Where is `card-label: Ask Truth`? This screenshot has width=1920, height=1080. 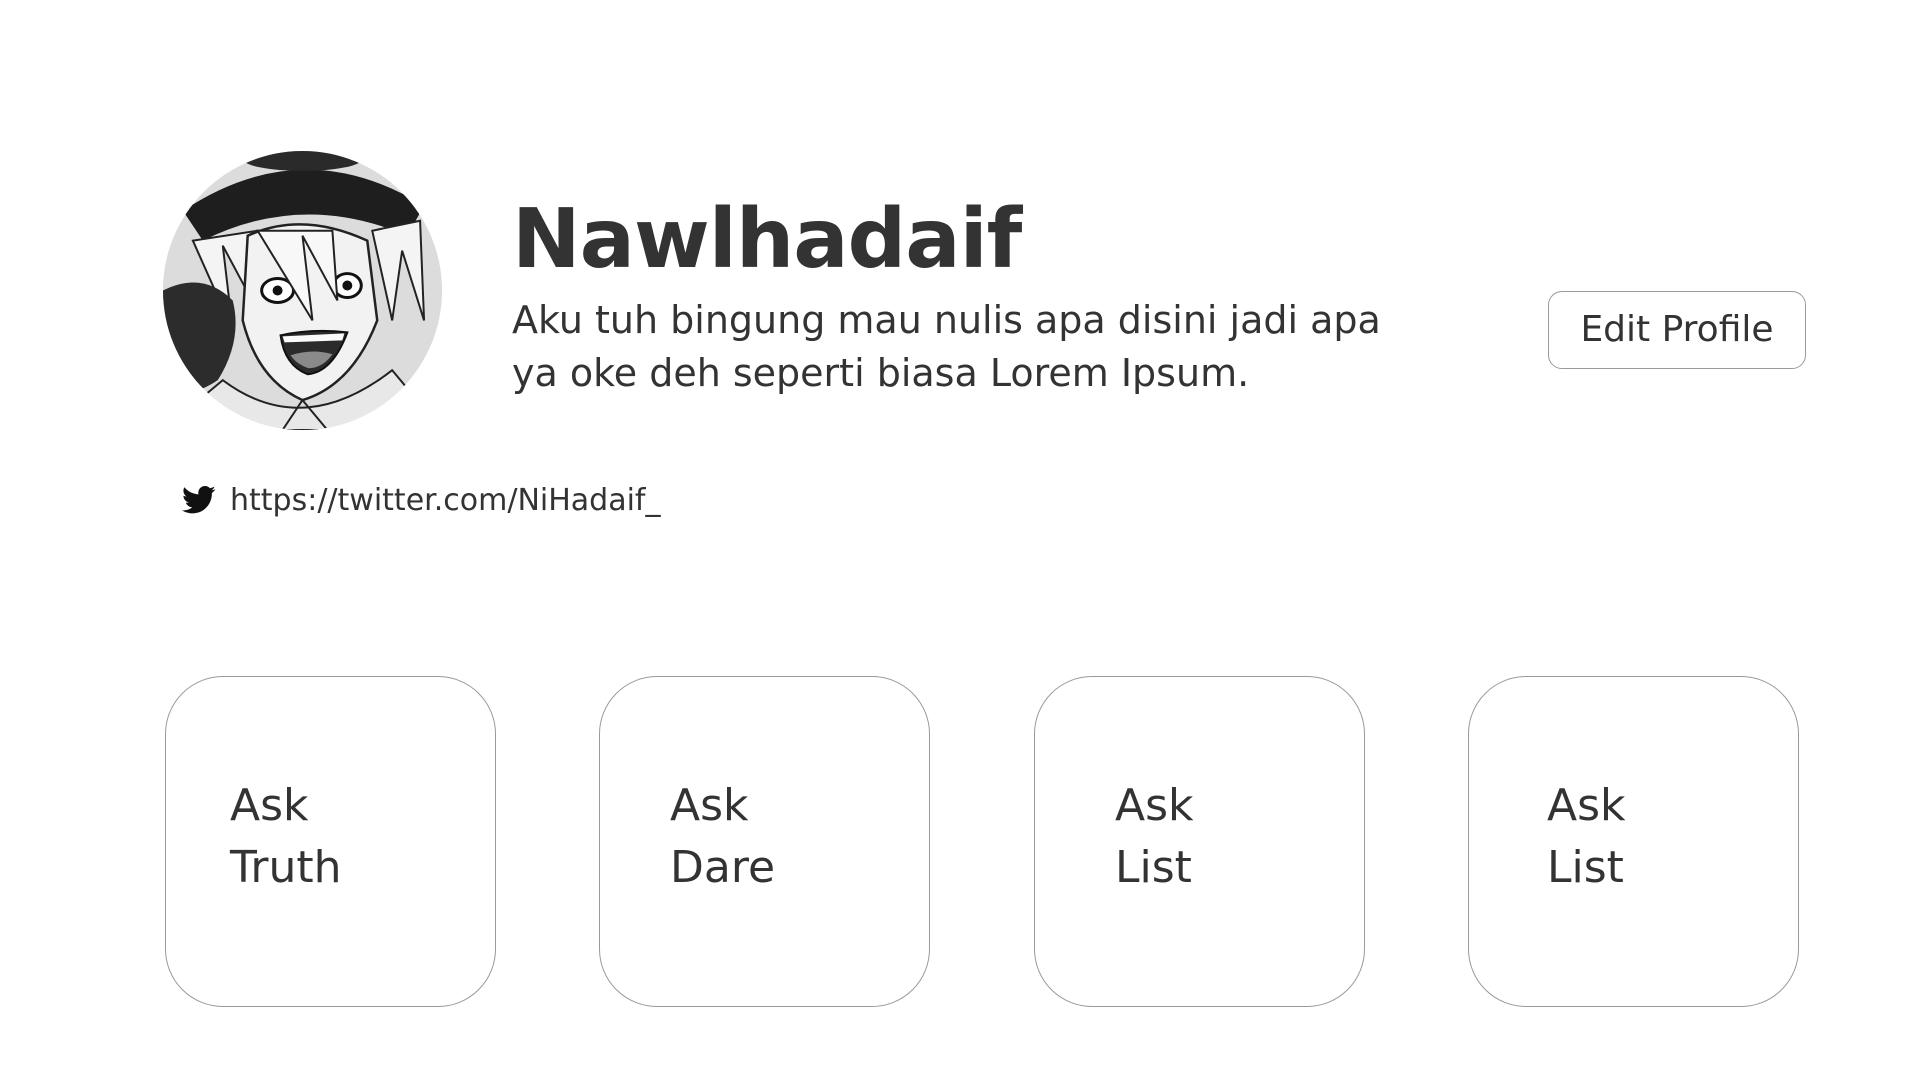
card-label: Ask Truth is located at coordinates (286, 837).